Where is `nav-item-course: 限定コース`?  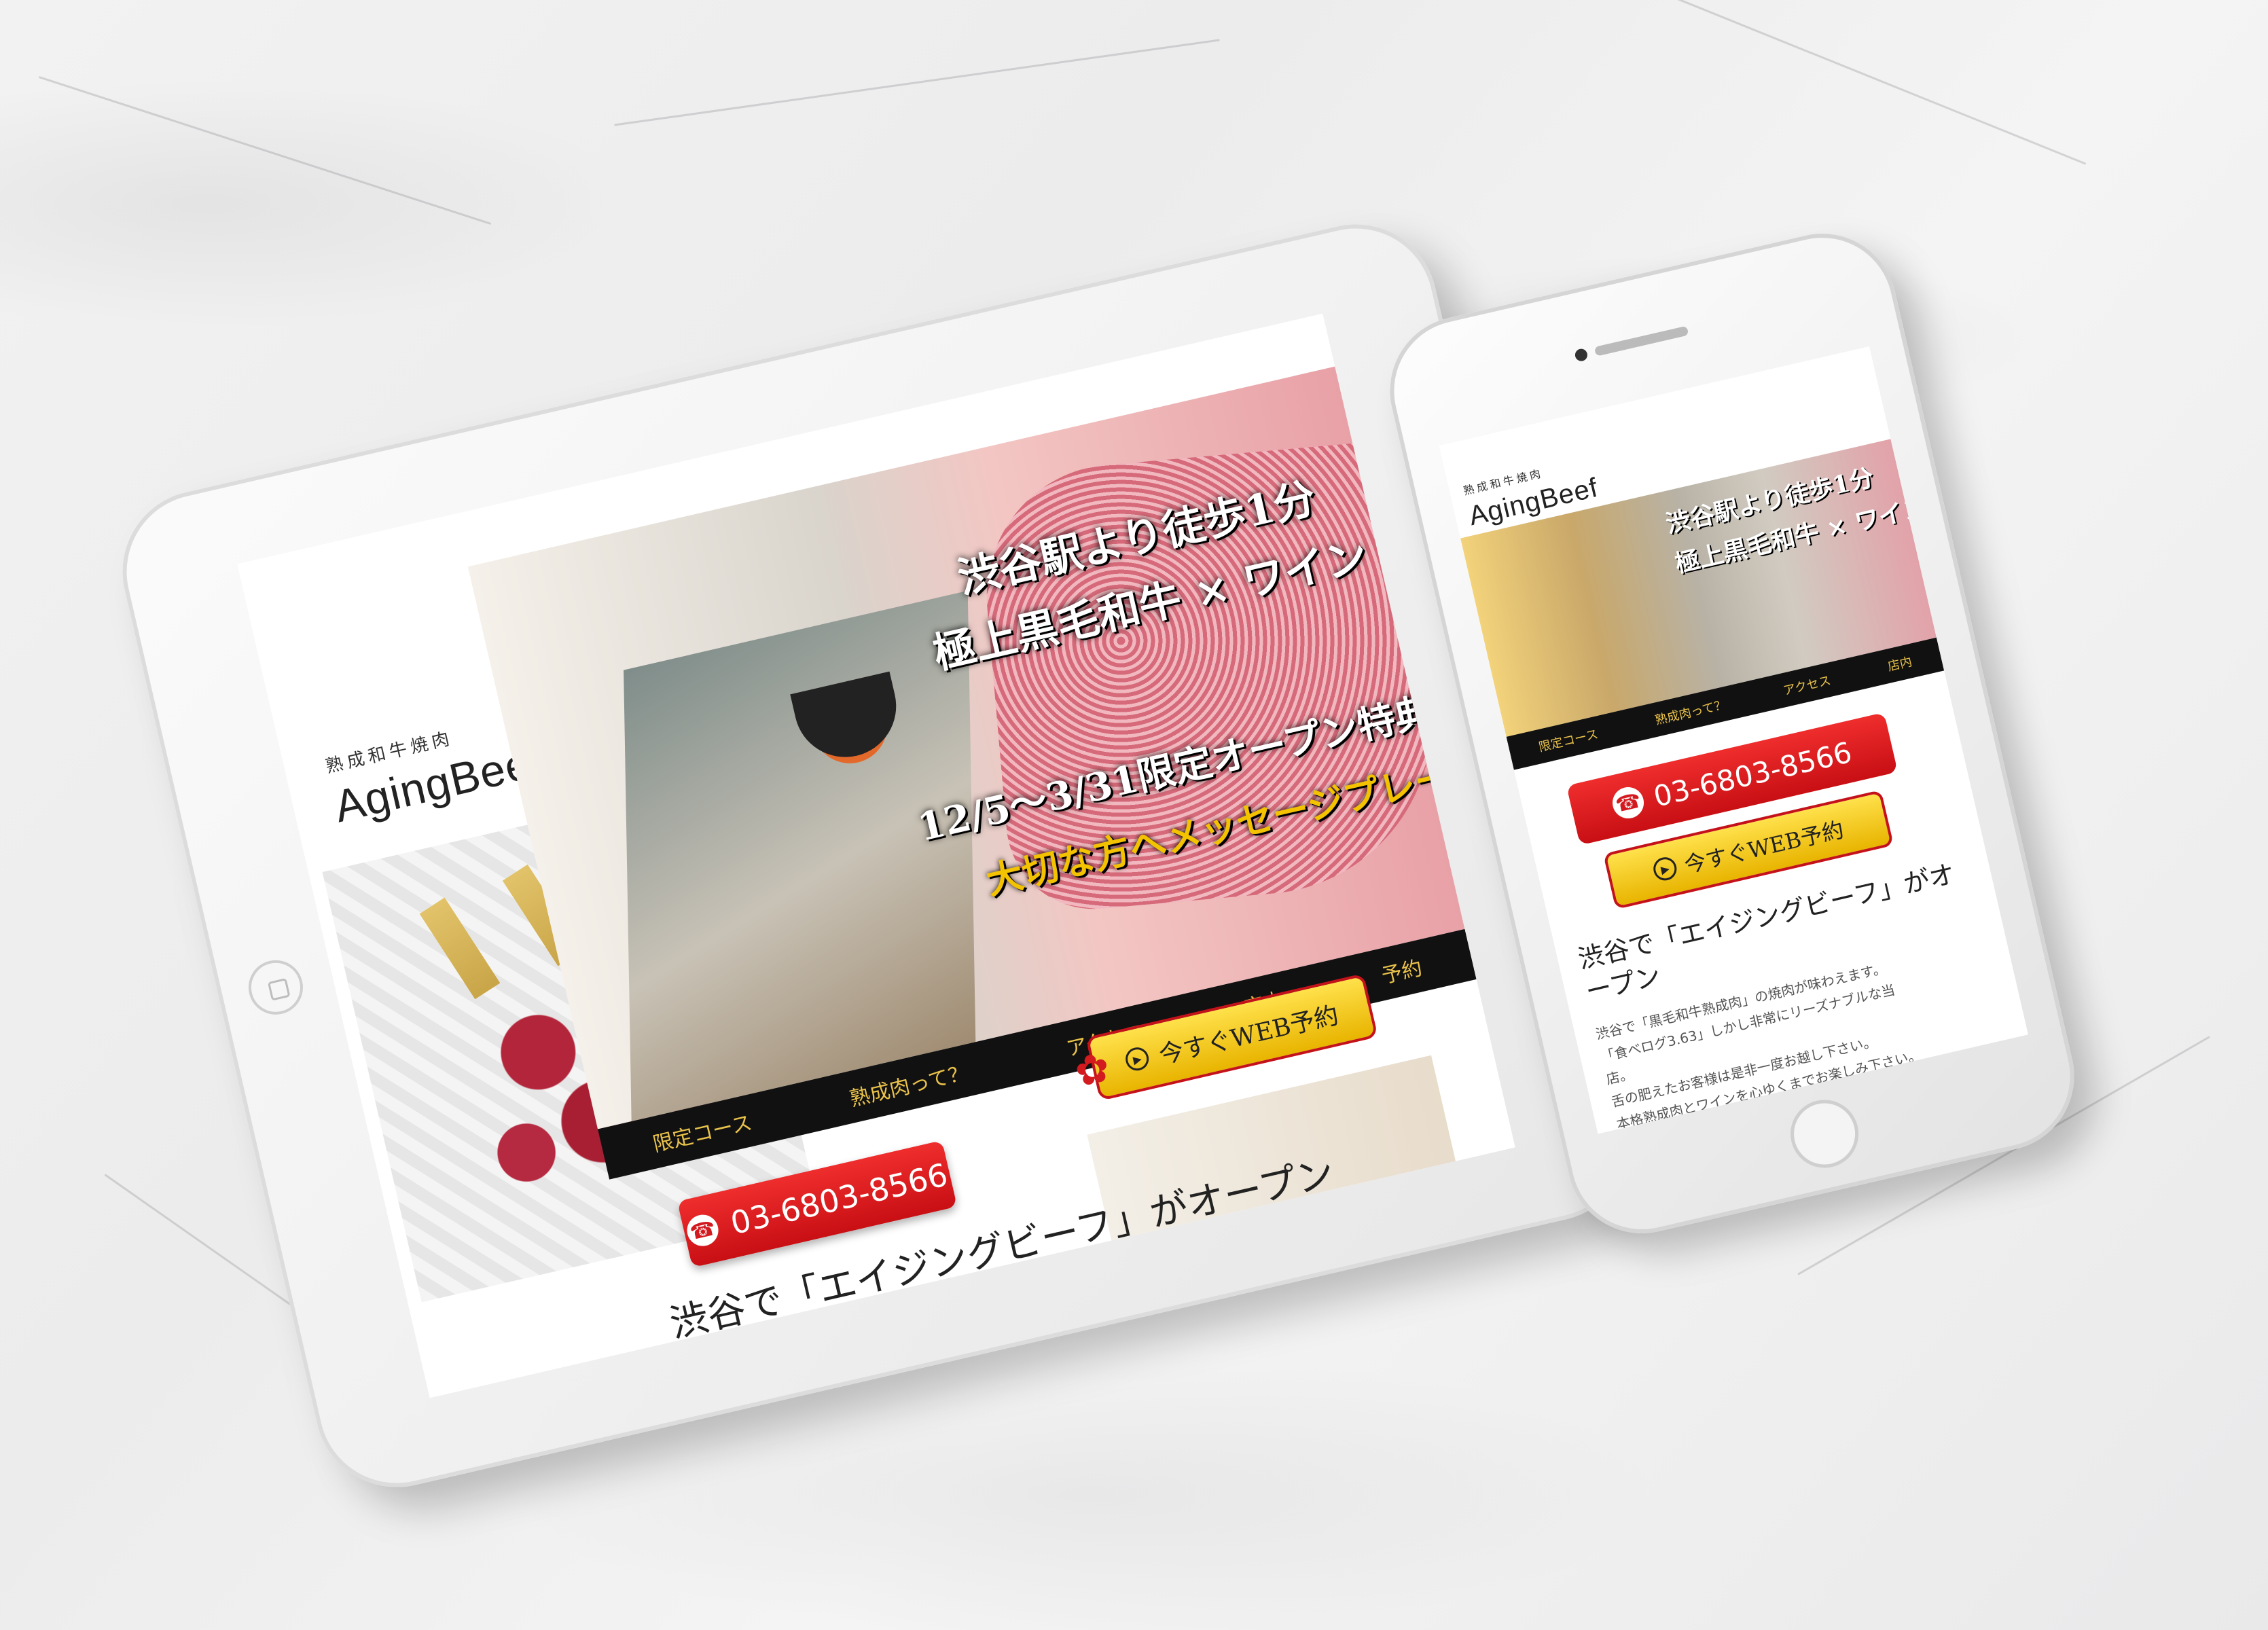 nav-item-course: 限定コース is located at coordinates (1568, 740).